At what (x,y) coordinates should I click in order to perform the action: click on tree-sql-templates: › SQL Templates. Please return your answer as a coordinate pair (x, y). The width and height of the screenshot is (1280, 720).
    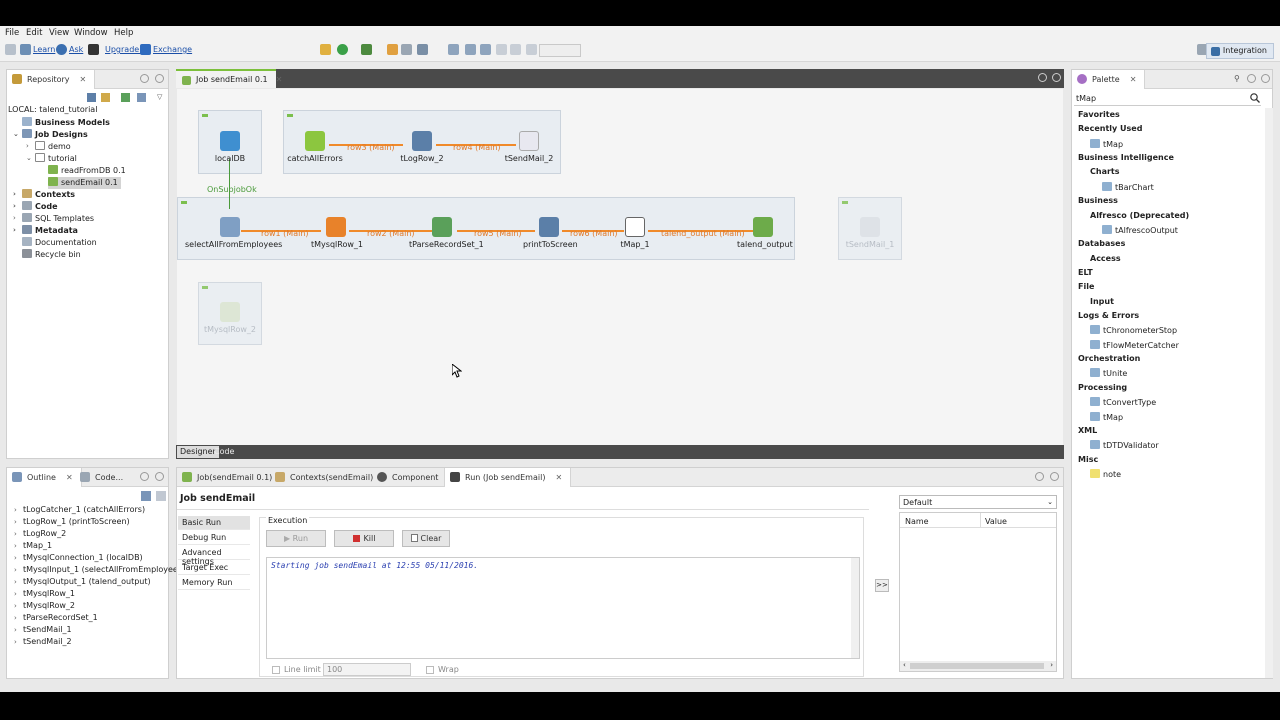
    Looking at the image, I should click on (53, 219).